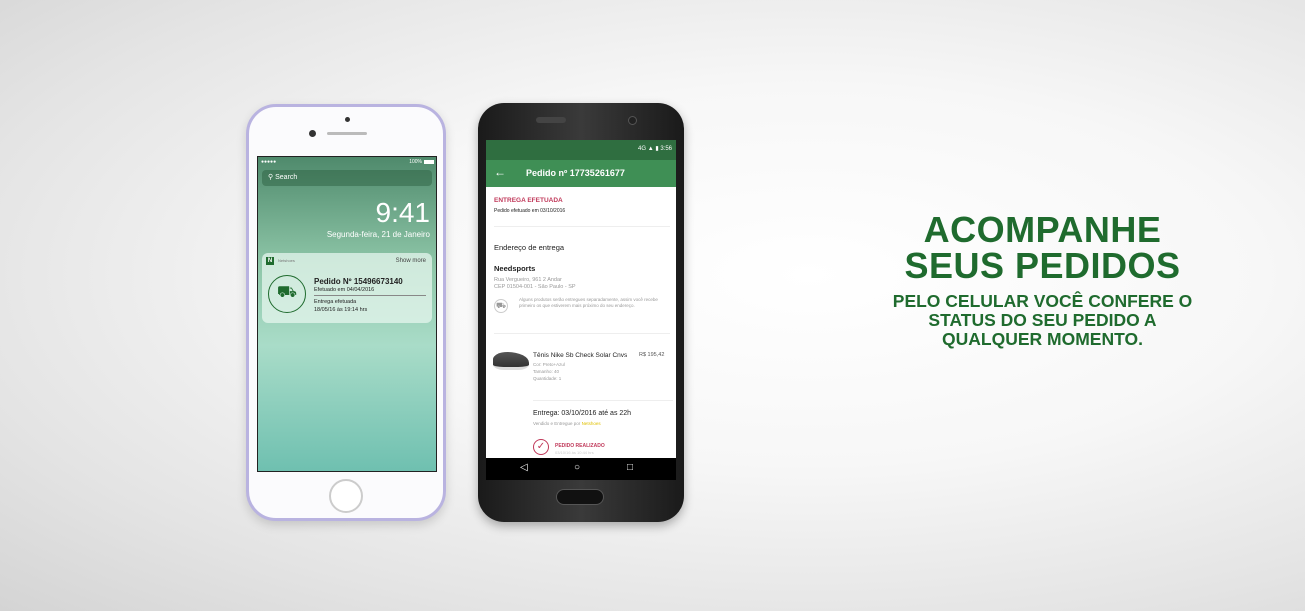  I want to click on notif-time: 18/05/16 às 19:14 hrs, so click(341, 310).